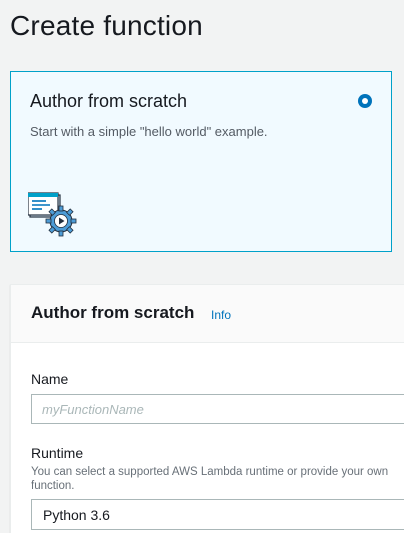  I want to click on radio-selected-dot, so click(365, 101).